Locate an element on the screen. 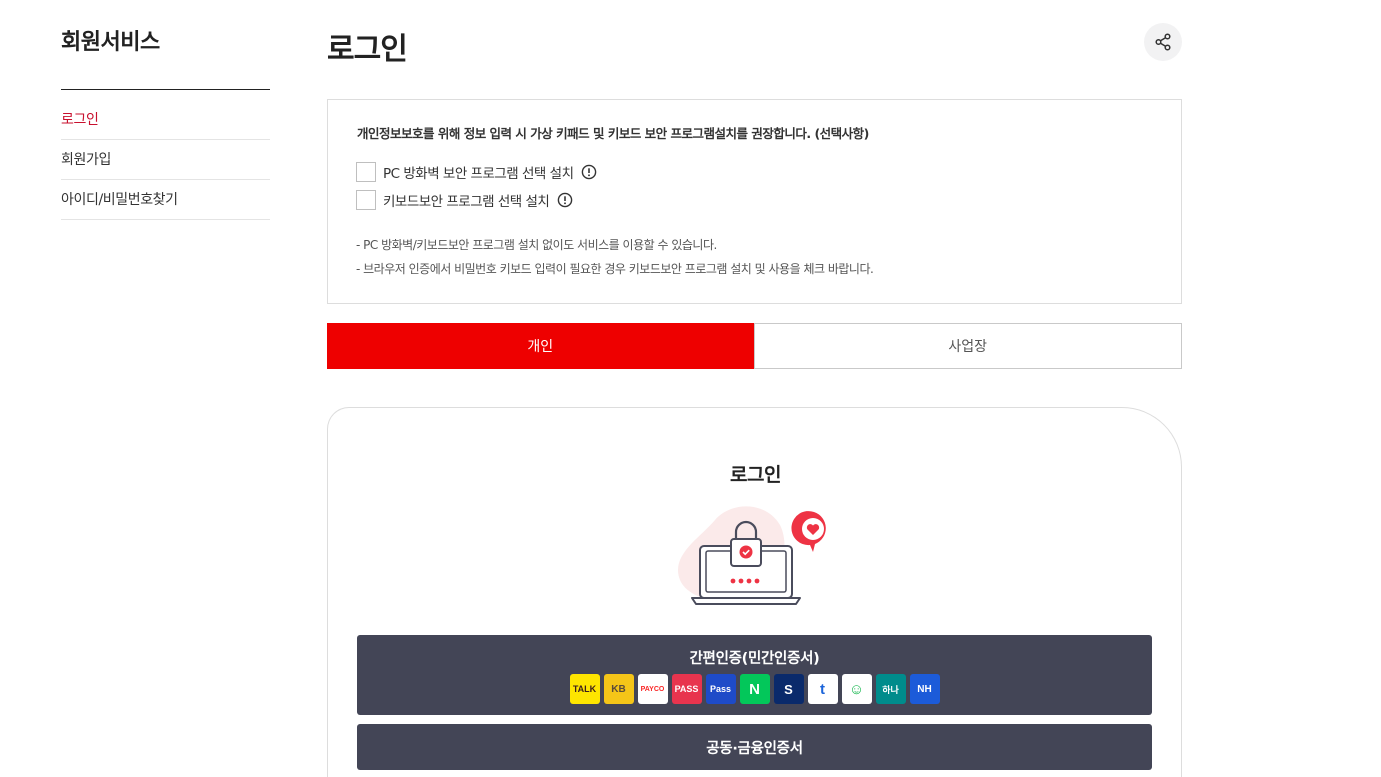 This screenshot has width=1381, height=777. kakao-icon: TALK is located at coordinates (584, 689).